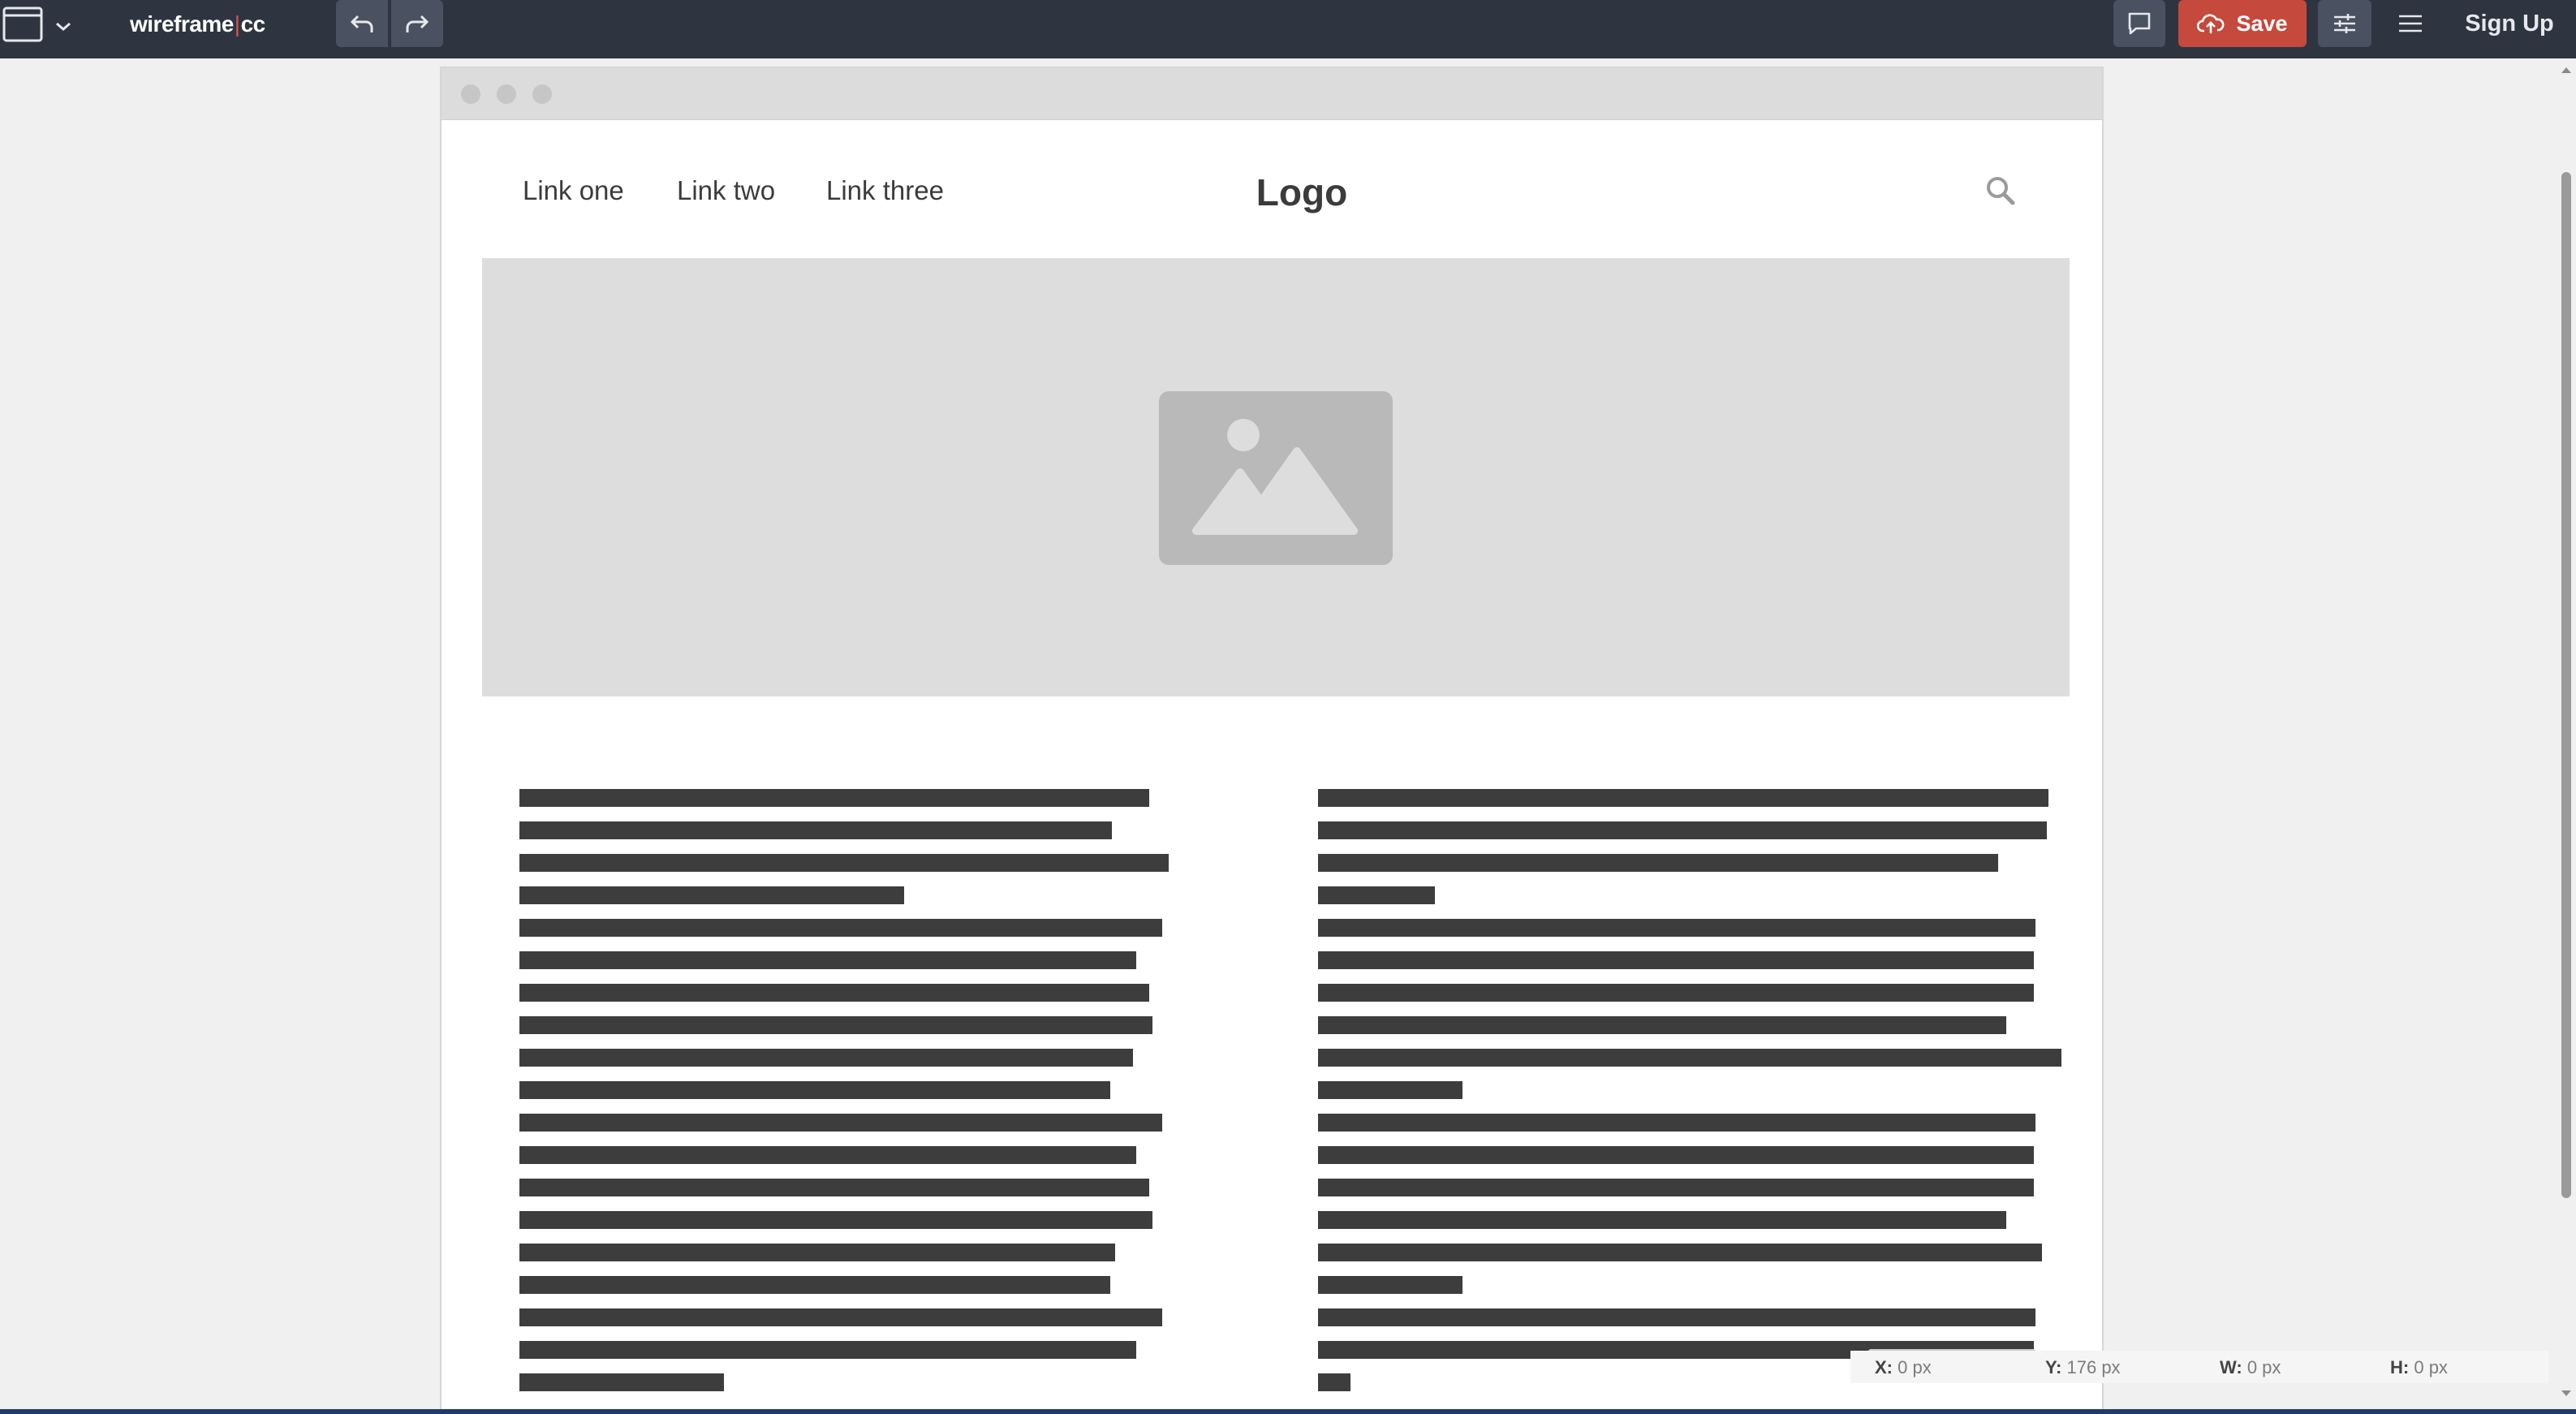  Describe the element at coordinates (2509, 23) in the screenshot. I see `sign-up-link: Sign Up` at that location.